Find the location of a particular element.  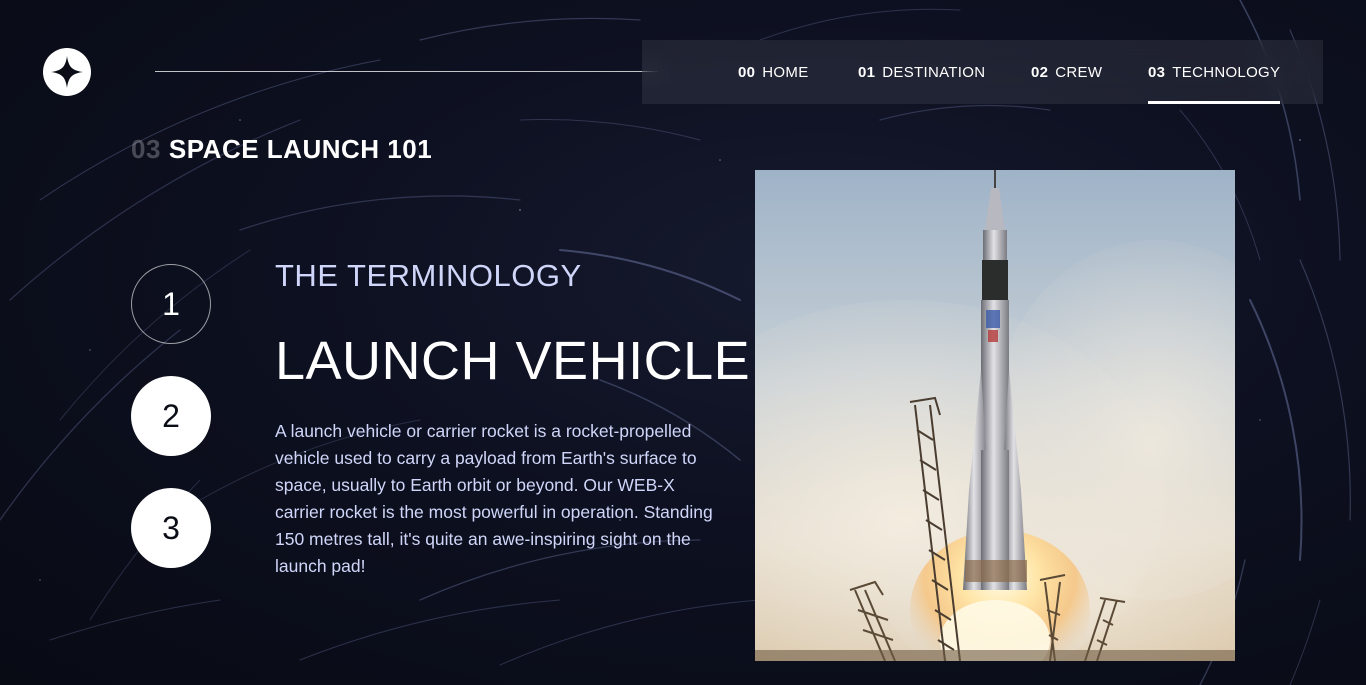

logo-button is located at coordinates (67, 72).